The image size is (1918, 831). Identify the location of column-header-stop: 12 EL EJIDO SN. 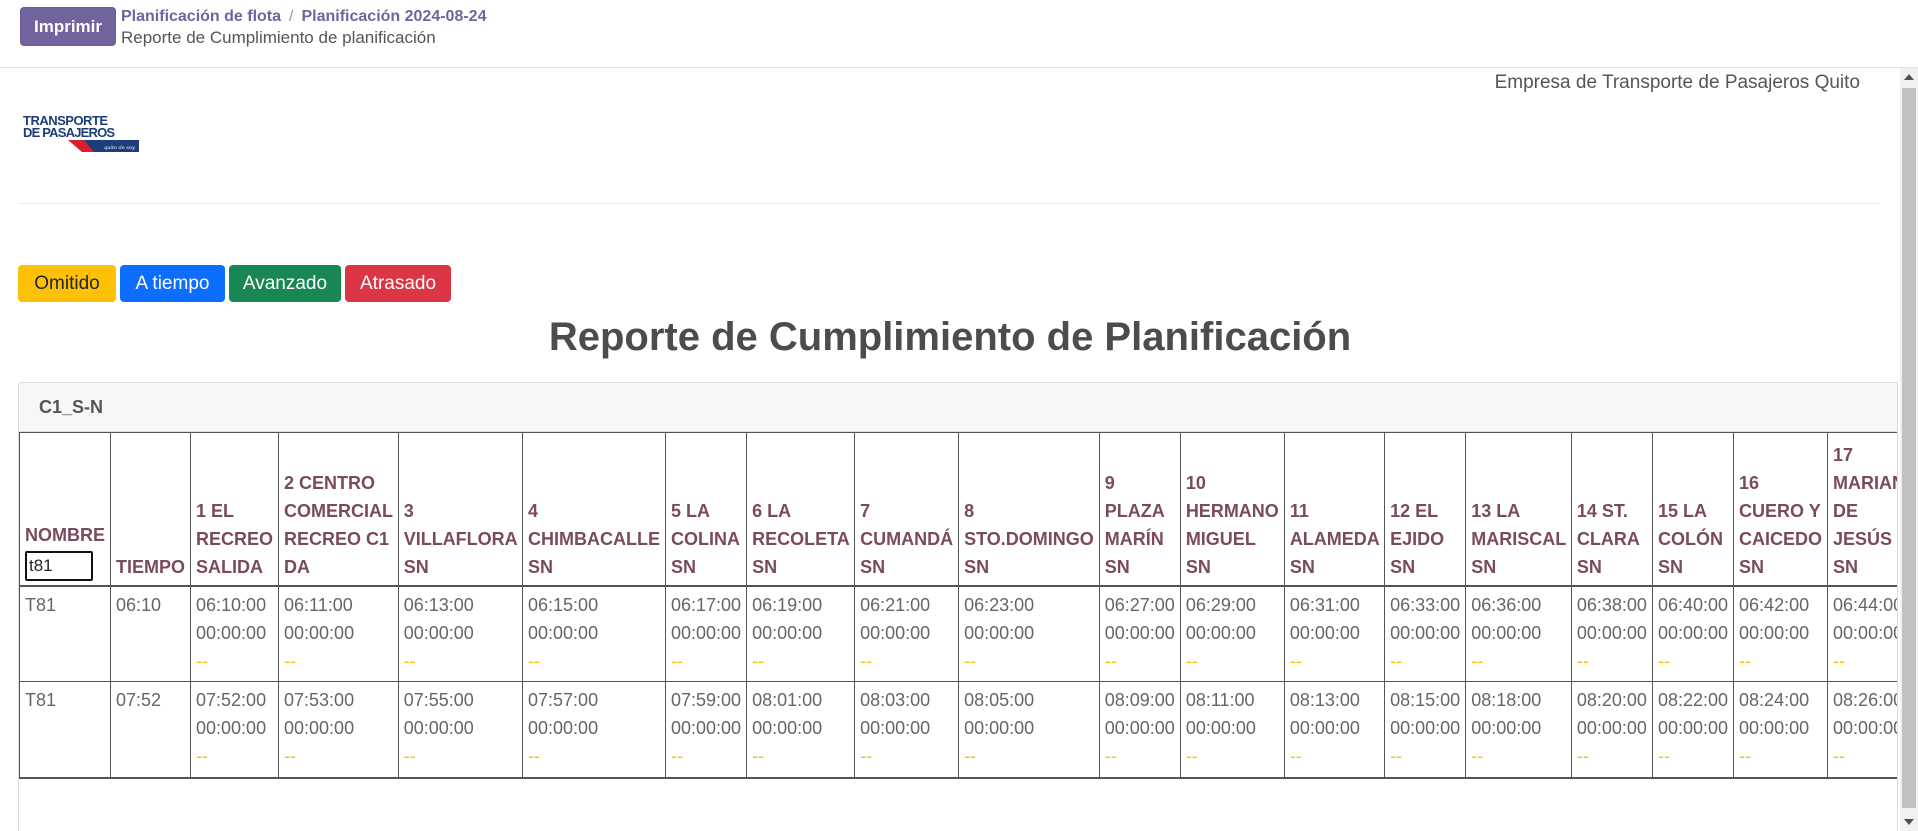
(1425, 509).